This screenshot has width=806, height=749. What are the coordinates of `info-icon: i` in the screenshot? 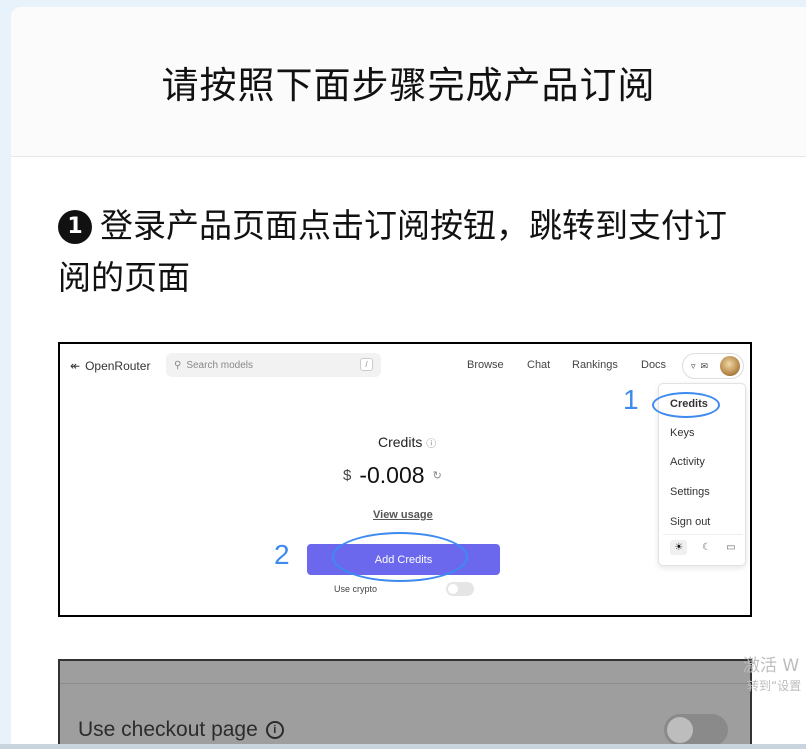 It's located at (274, 730).